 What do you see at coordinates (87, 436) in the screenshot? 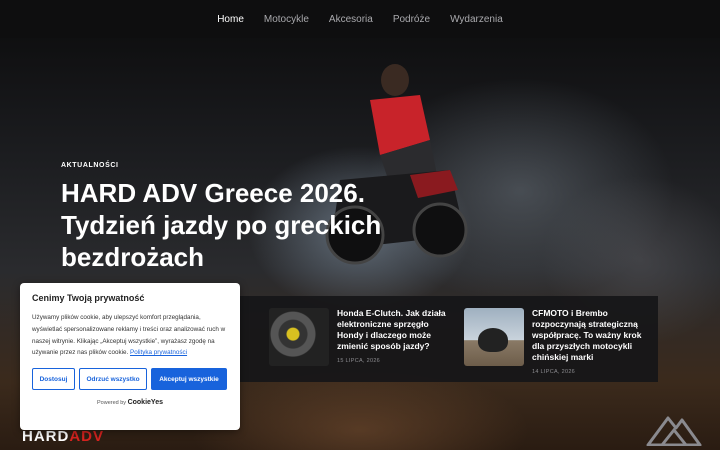
I see `logo-text-adv: ADV` at bounding box center [87, 436].